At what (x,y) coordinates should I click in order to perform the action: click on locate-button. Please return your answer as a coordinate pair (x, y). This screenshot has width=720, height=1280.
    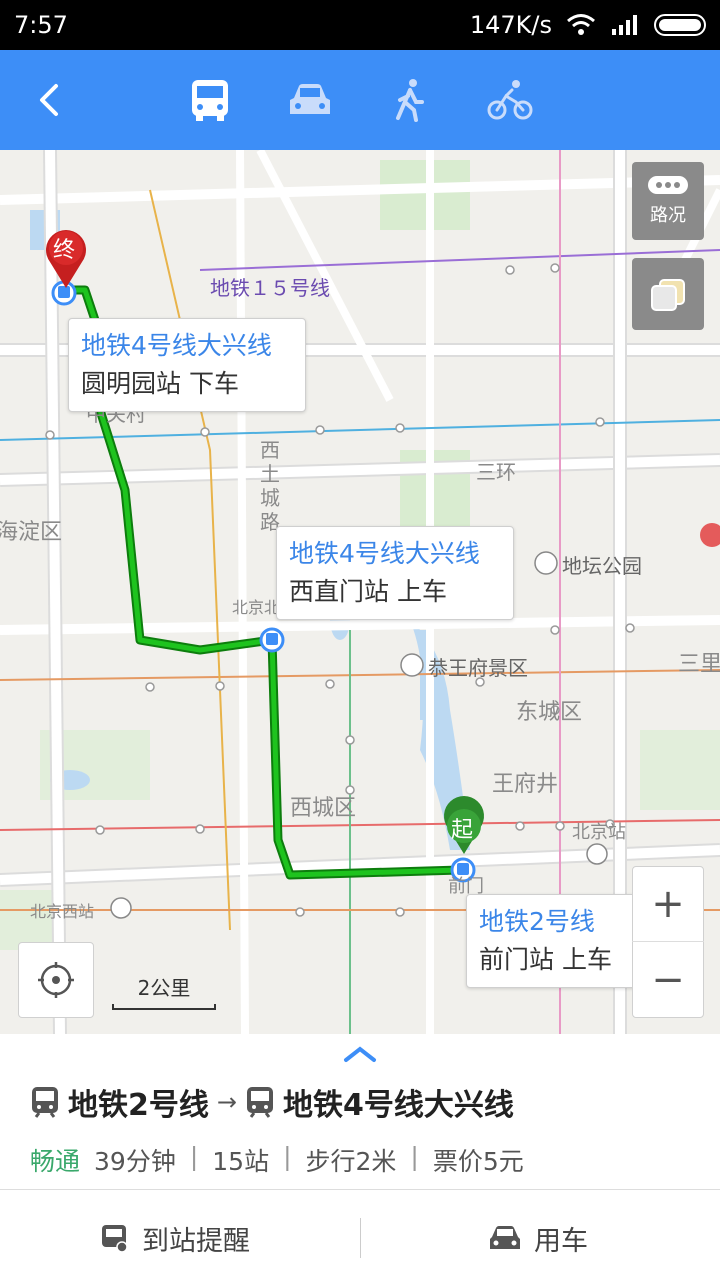
    Looking at the image, I should click on (56, 980).